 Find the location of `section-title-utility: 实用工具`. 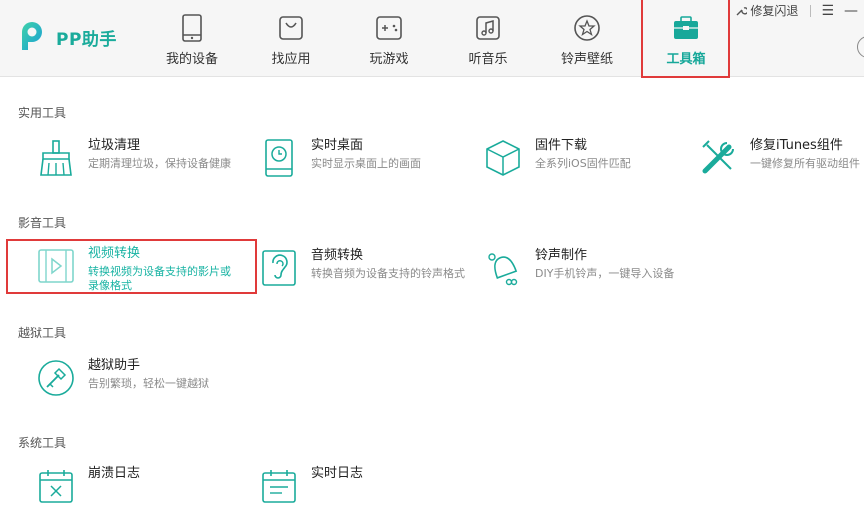

section-title-utility: 实用工具 is located at coordinates (42, 113).